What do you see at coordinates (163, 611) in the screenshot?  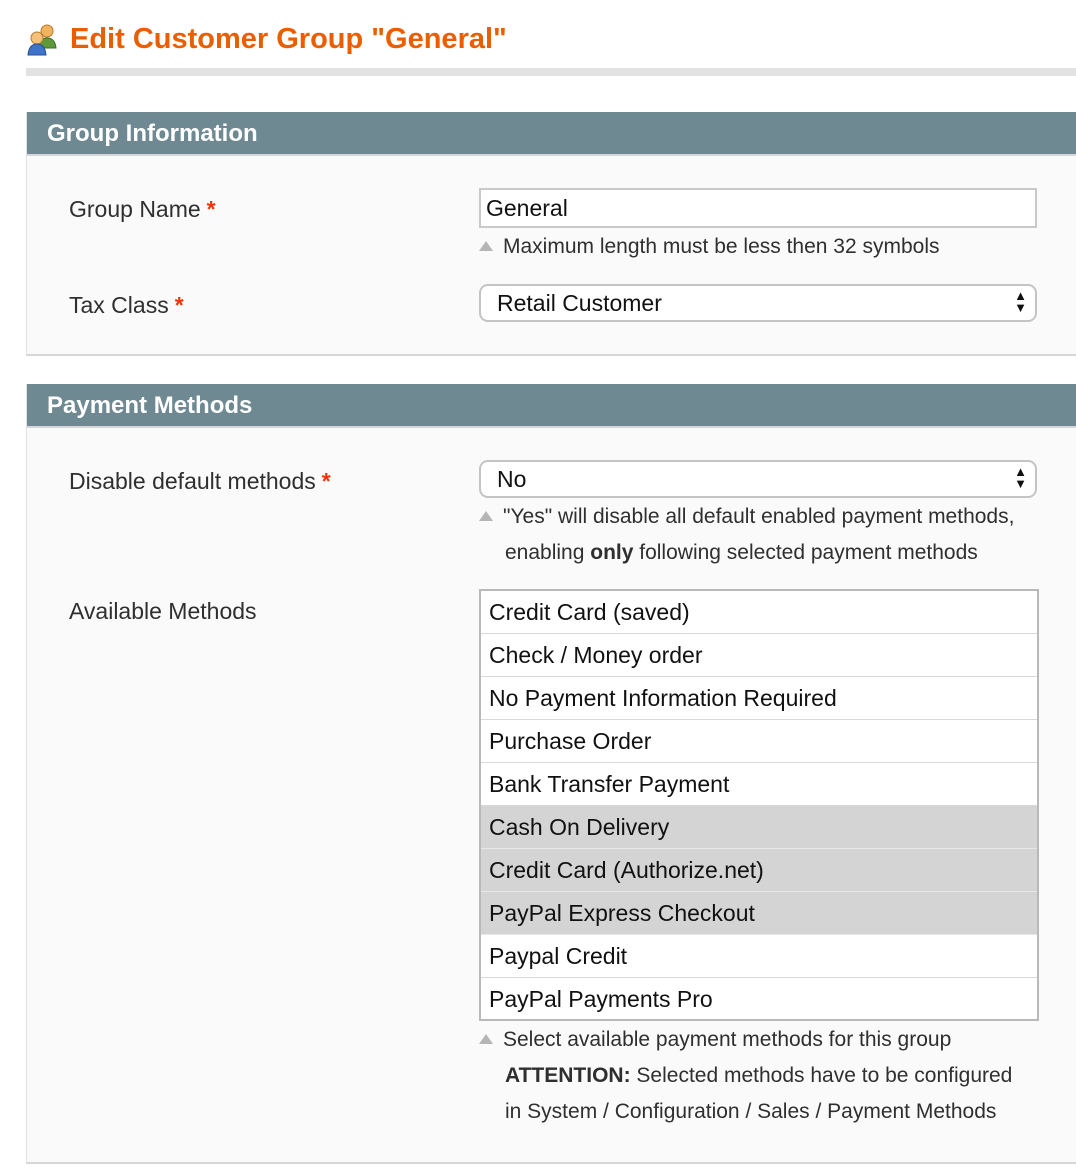 I see `available-methods-label: Available Methods` at bounding box center [163, 611].